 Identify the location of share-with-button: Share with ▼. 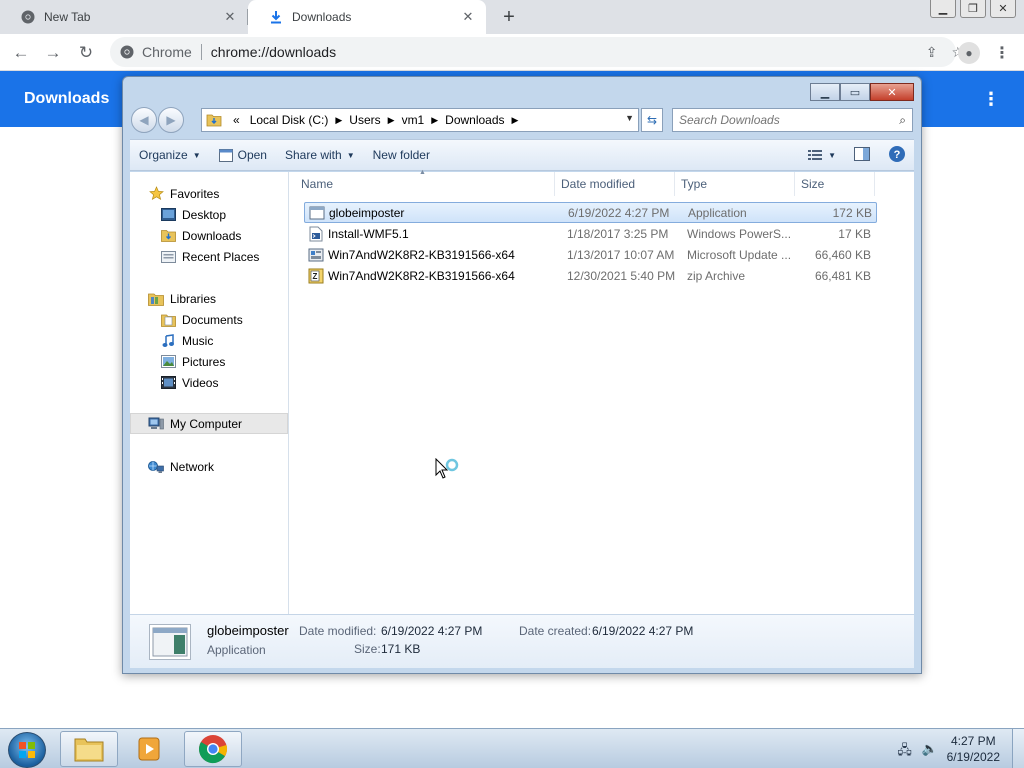
(320, 155).